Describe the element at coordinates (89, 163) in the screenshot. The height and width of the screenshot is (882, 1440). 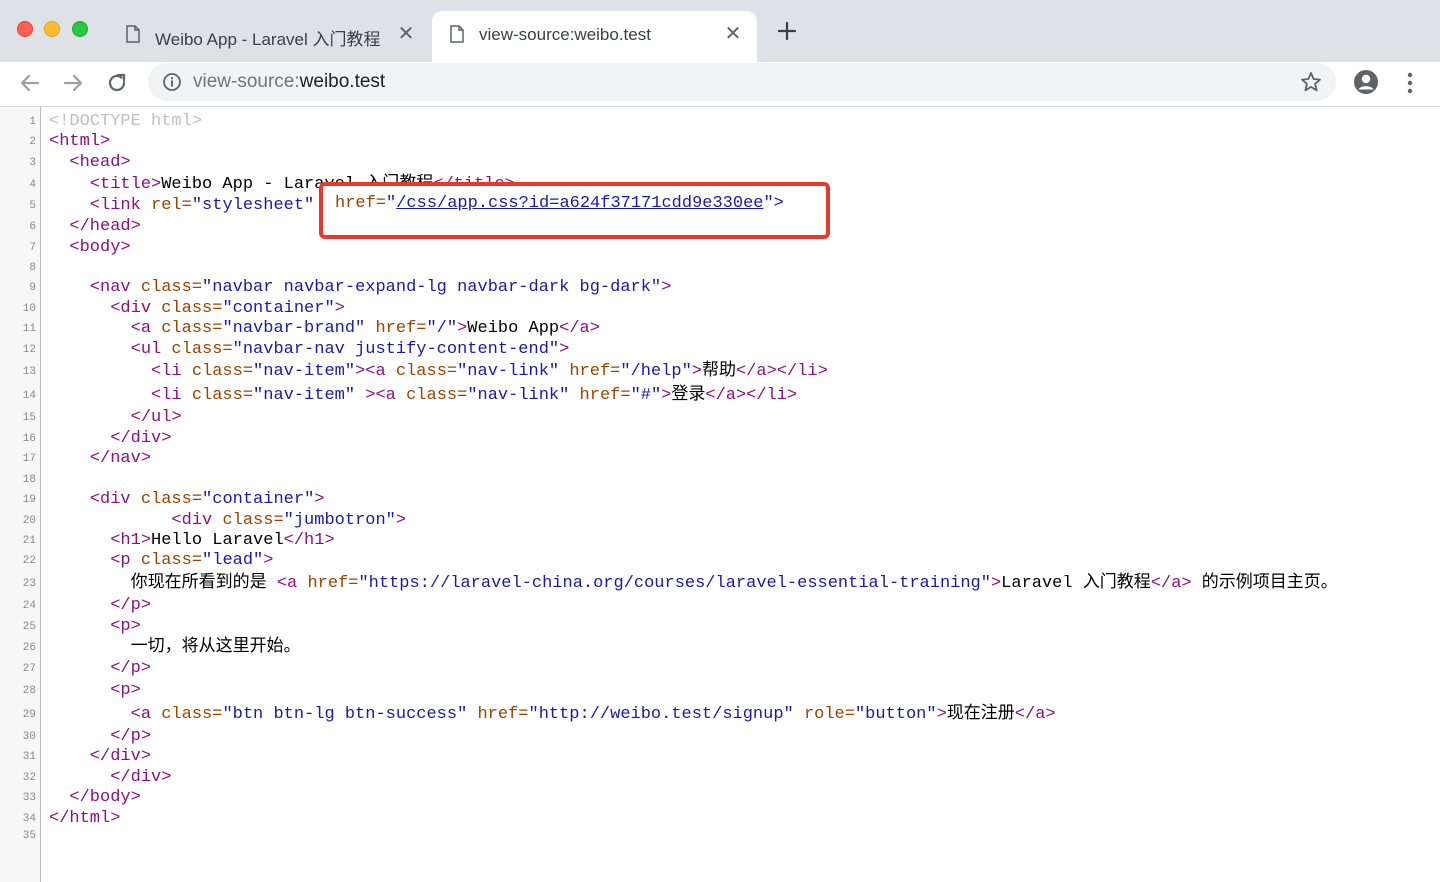
I see `line-code: <head>` at that location.